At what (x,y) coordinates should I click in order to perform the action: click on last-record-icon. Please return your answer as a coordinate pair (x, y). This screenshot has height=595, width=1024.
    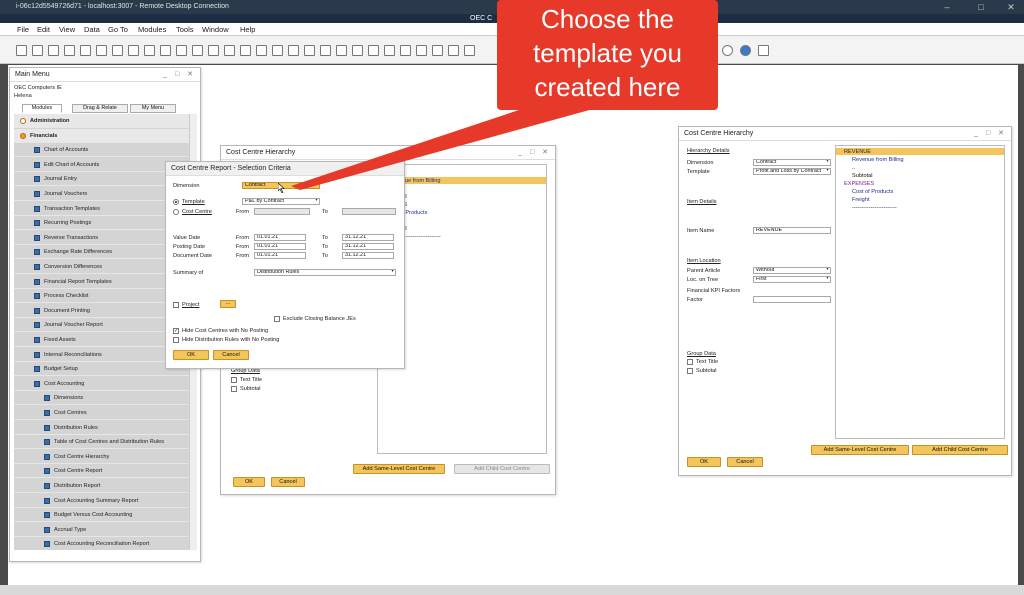
    Looking at the image, I should click on (277, 50).